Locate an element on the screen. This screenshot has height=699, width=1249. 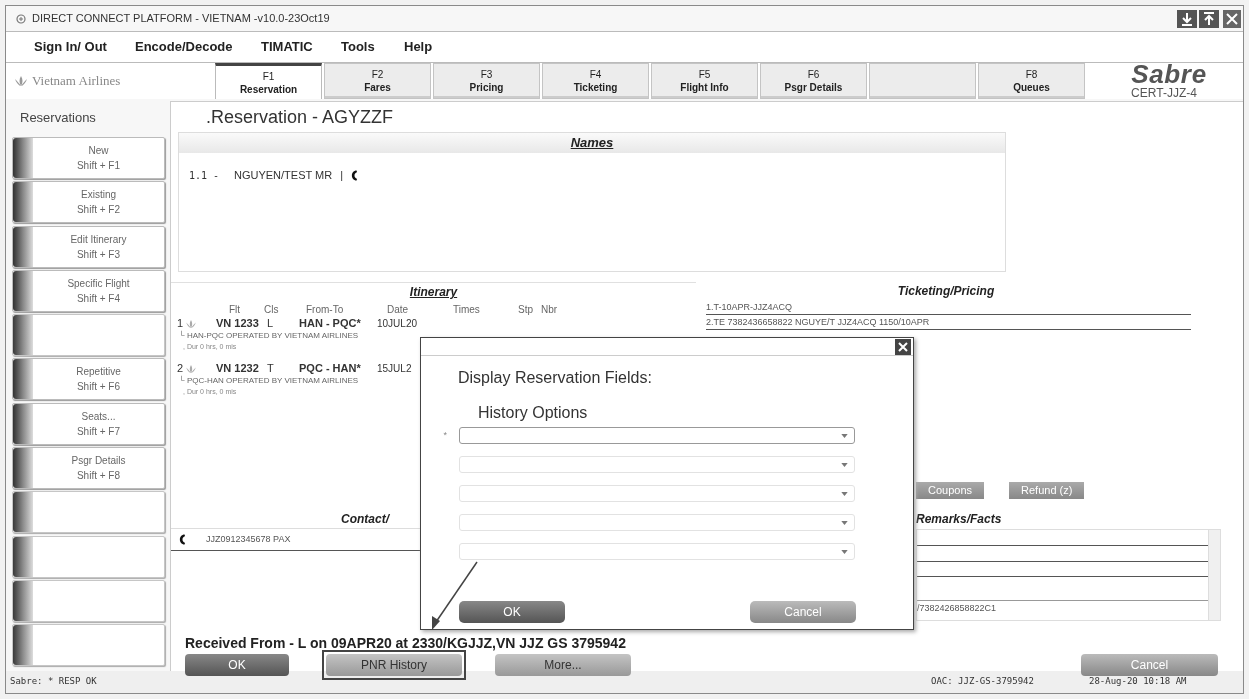
dialog-subtitle: History Options is located at coordinates (533, 412).